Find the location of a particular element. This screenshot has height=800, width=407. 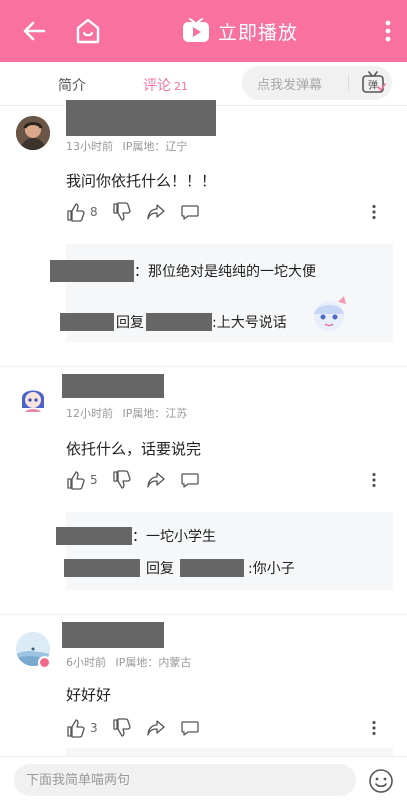

comment-time: 13小时前 is located at coordinates (89, 146).